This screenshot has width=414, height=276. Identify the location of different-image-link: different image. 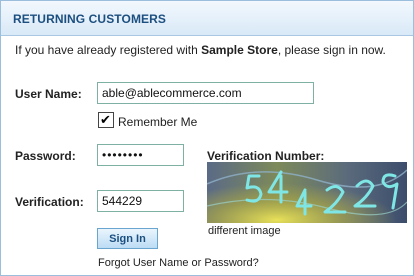
(244, 231).